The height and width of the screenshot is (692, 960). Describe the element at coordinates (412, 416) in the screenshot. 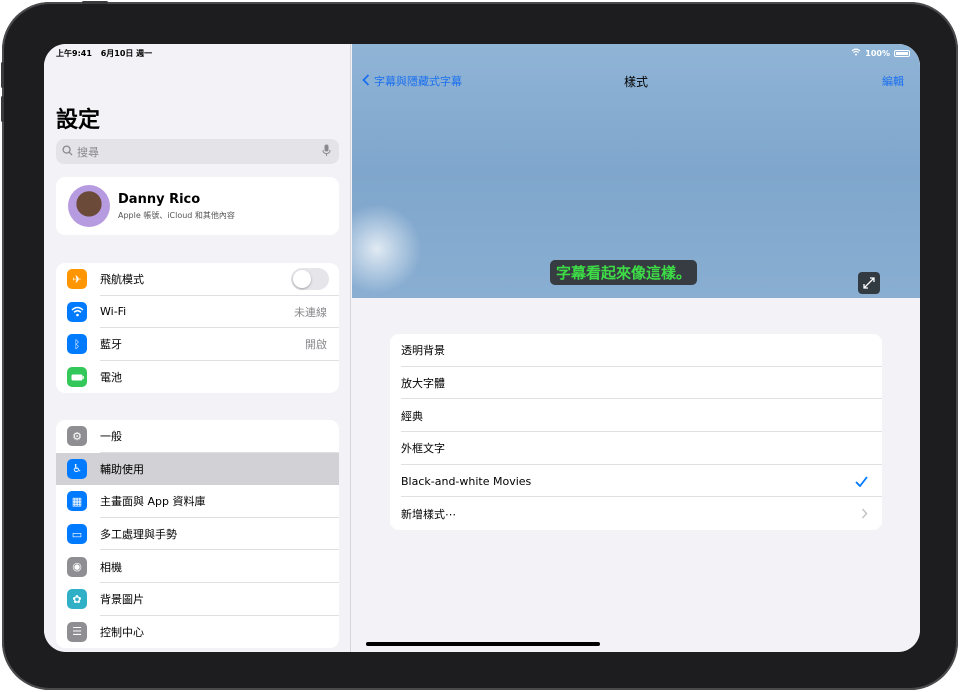

I see `style-label: 經典` at that location.